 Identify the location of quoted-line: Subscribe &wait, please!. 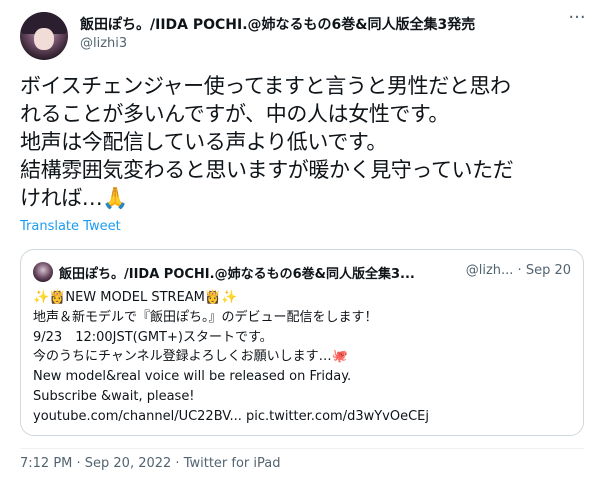
(114, 396).